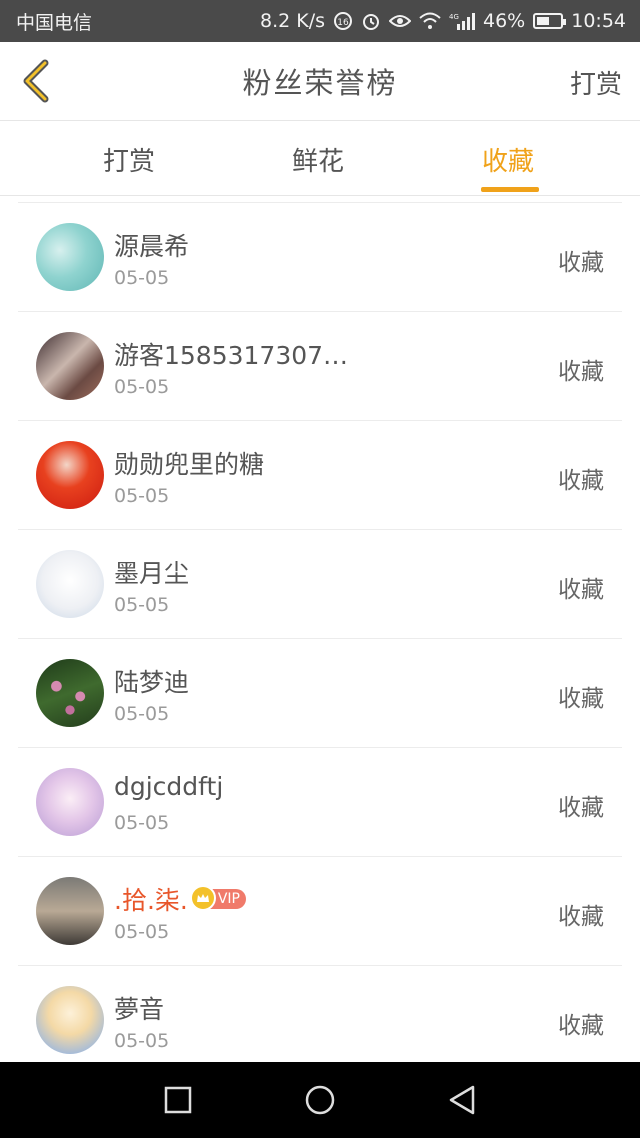 This screenshot has height=1138, width=640. I want to click on list-item: 陆梦迪 05-05 收藏, so click(320, 693).